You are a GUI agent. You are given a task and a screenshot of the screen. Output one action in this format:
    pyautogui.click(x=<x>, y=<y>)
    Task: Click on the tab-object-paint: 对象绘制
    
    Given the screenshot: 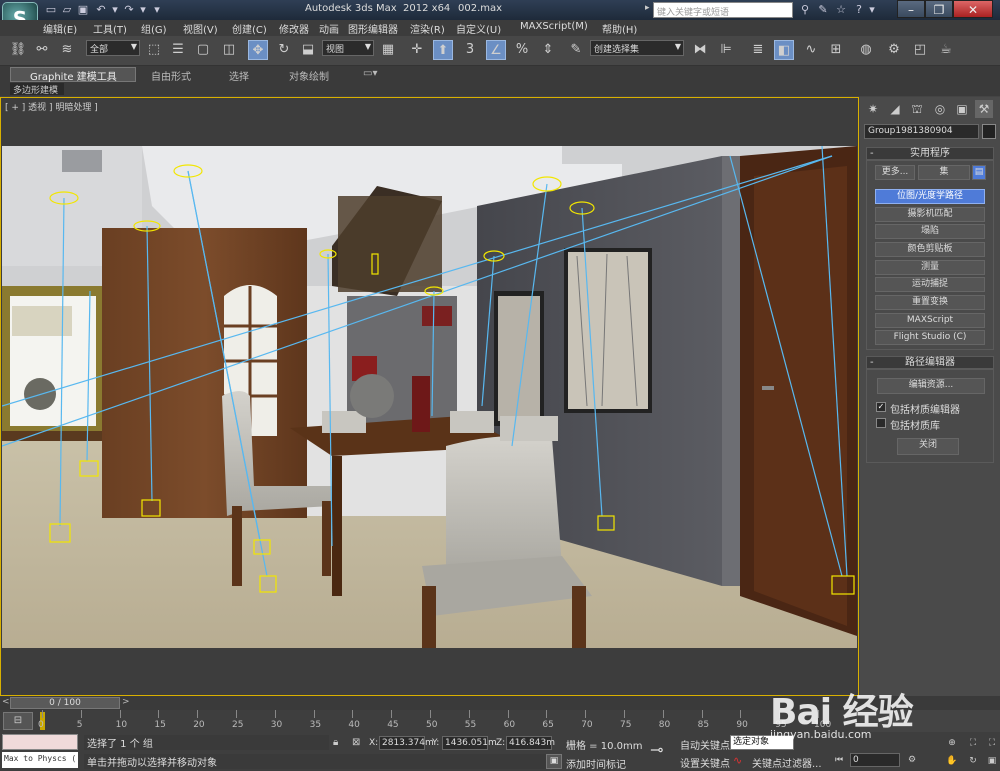 What is the action you would take?
    pyautogui.click(x=309, y=75)
    